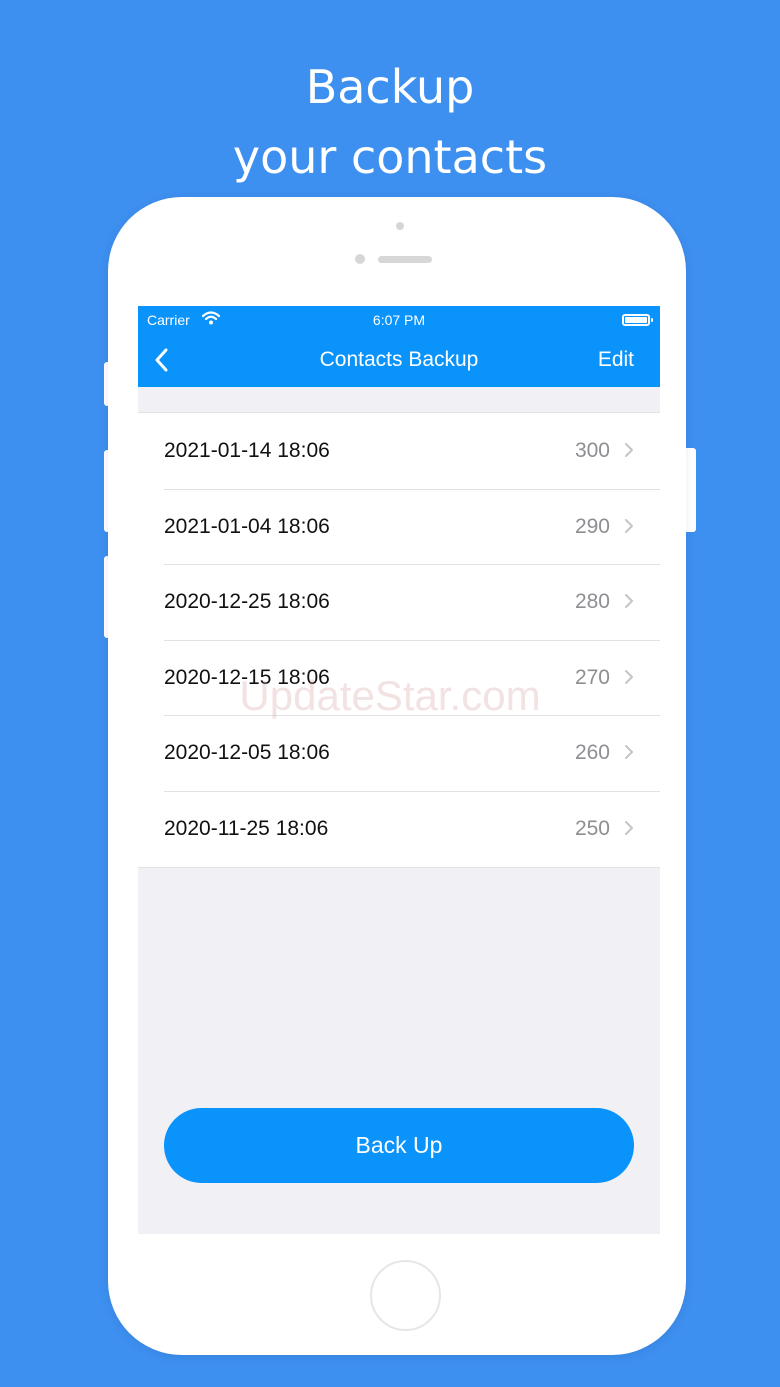 The height and width of the screenshot is (1387, 780). What do you see at coordinates (390, 122) in the screenshot?
I see `promo-headline: Backup your contacts` at bounding box center [390, 122].